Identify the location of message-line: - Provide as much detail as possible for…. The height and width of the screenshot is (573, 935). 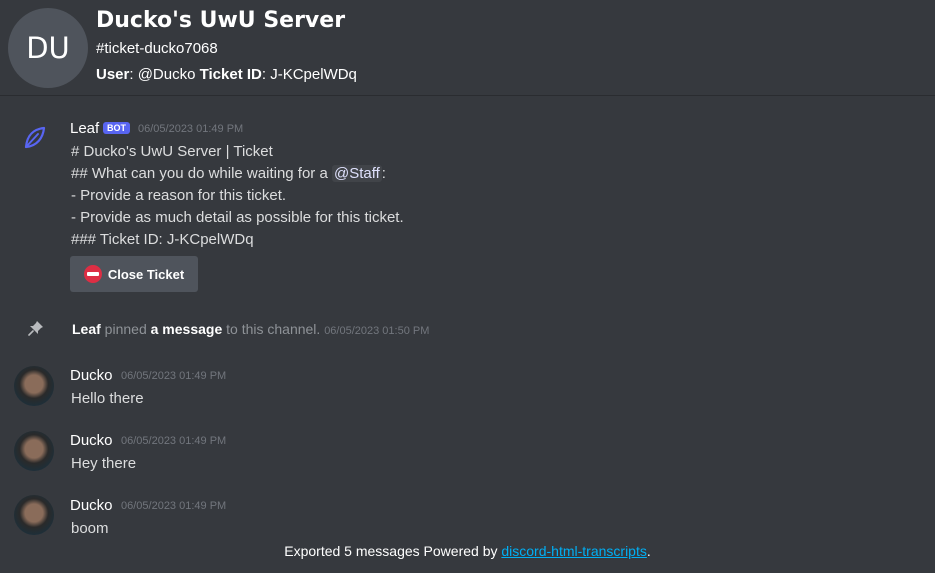
(237, 217).